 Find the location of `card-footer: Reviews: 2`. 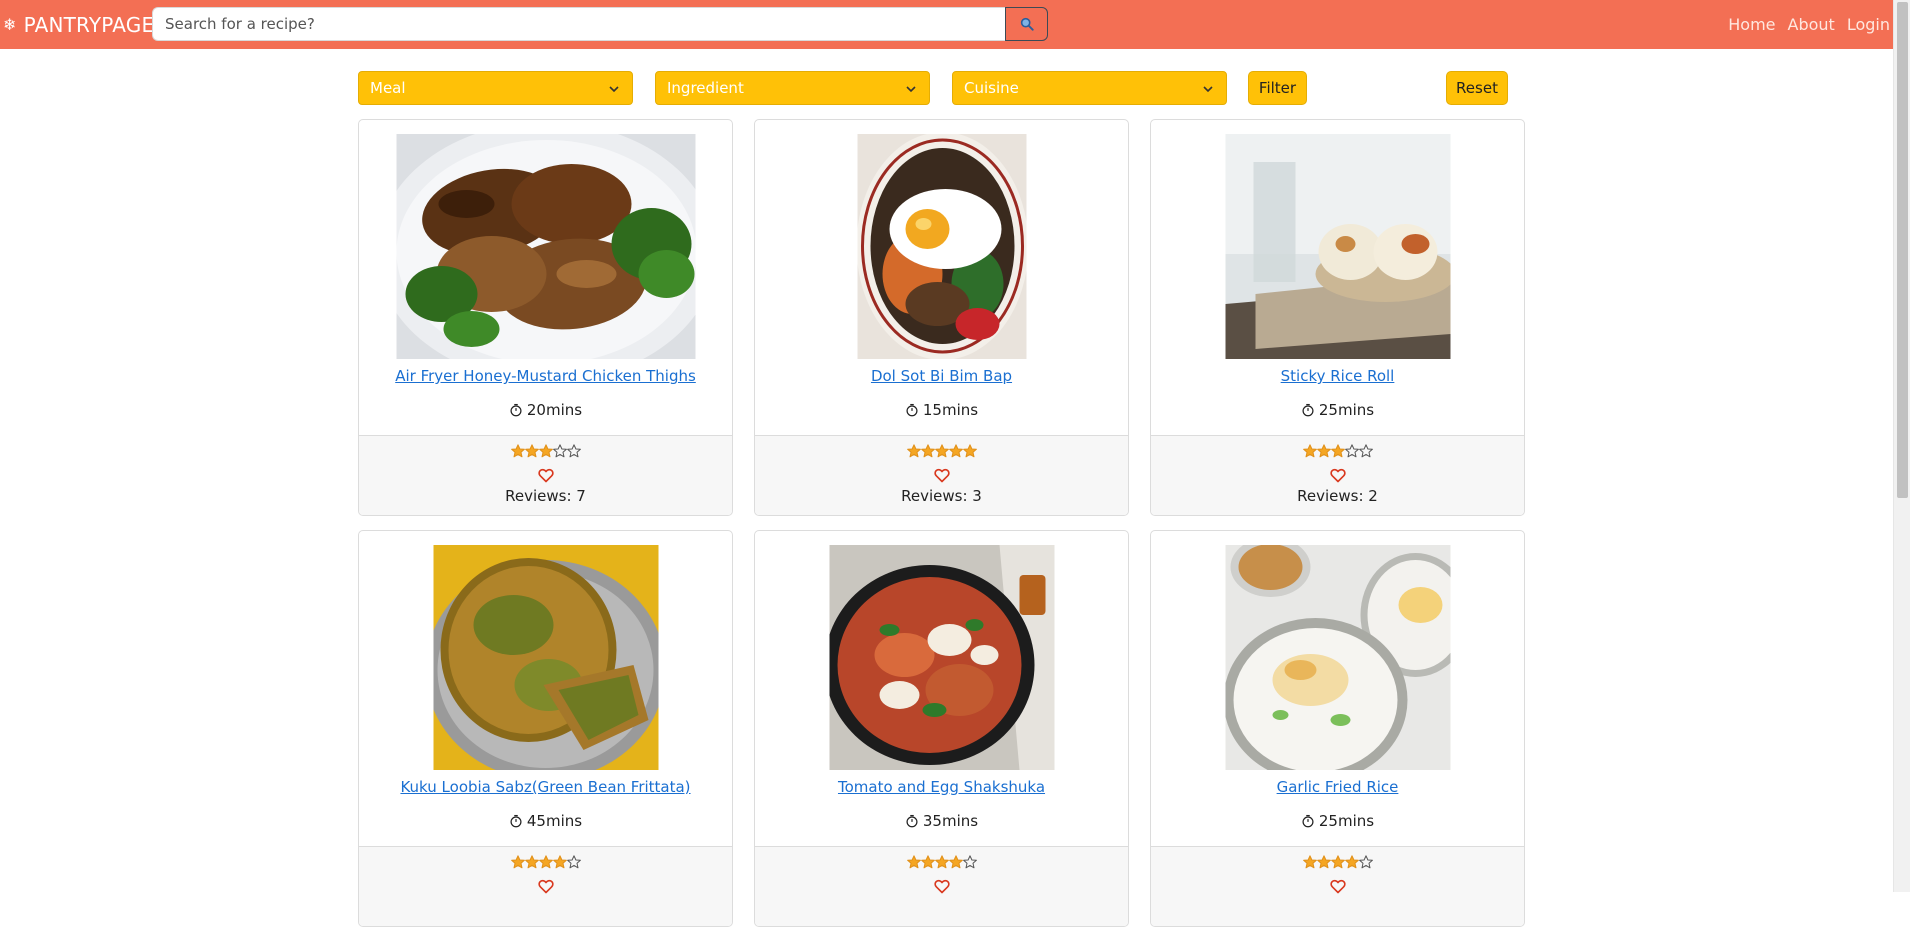

card-footer: Reviews: 2 is located at coordinates (1337, 475).